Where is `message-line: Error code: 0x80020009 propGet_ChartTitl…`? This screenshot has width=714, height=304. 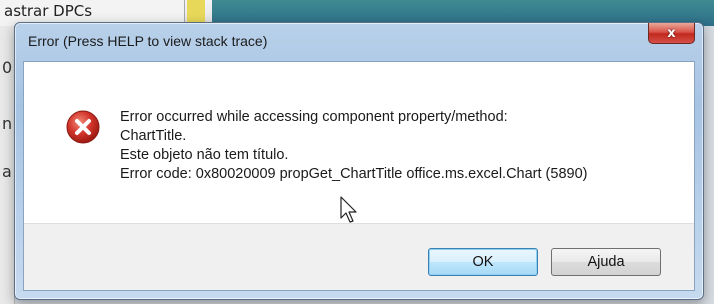 message-line: Error code: 0x80020009 propGet_ChartTitl… is located at coordinates (354, 174).